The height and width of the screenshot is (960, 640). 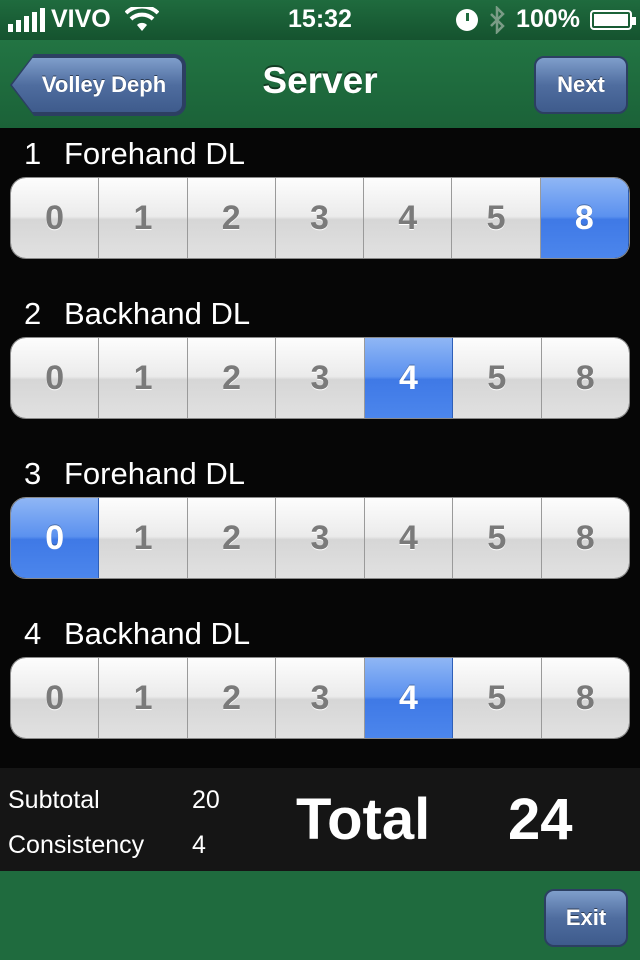 What do you see at coordinates (33, 633) in the screenshot?
I see `row-number: 4` at bounding box center [33, 633].